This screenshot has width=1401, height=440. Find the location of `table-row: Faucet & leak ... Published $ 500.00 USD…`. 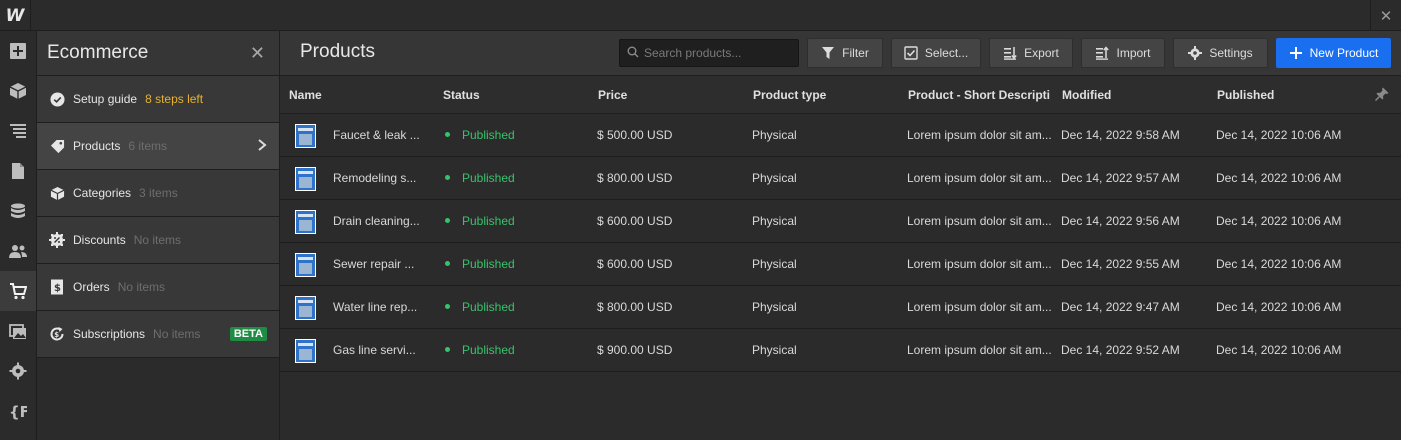

table-row: Faucet & leak ... Published $ 500.00 USD… is located at coordinates (840, 135).